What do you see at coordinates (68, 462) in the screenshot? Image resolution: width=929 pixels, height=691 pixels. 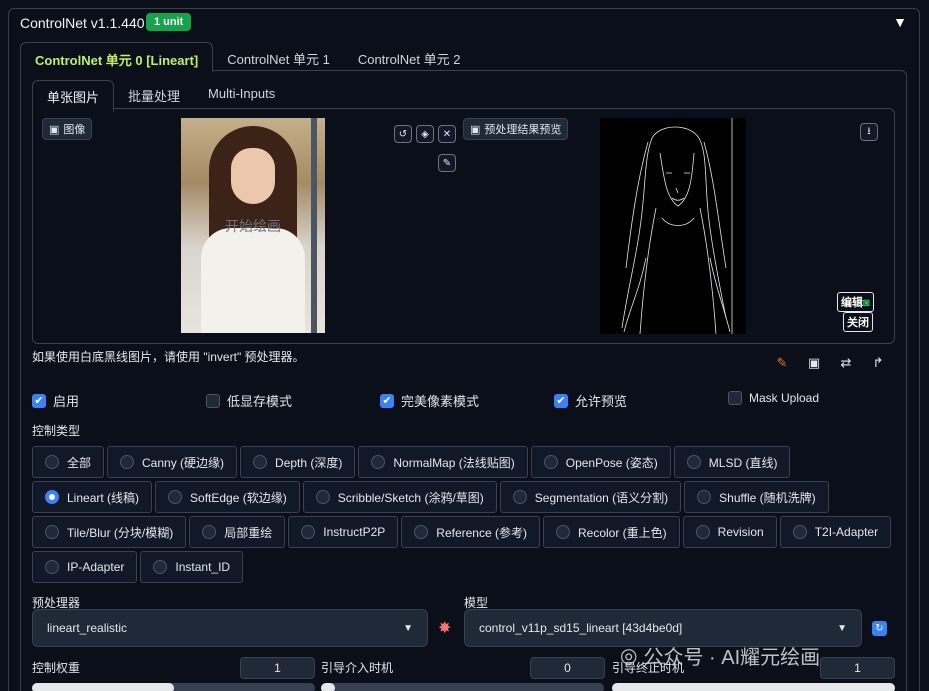 I see `control-type-option: 全部` at bounding box center [68, 462].